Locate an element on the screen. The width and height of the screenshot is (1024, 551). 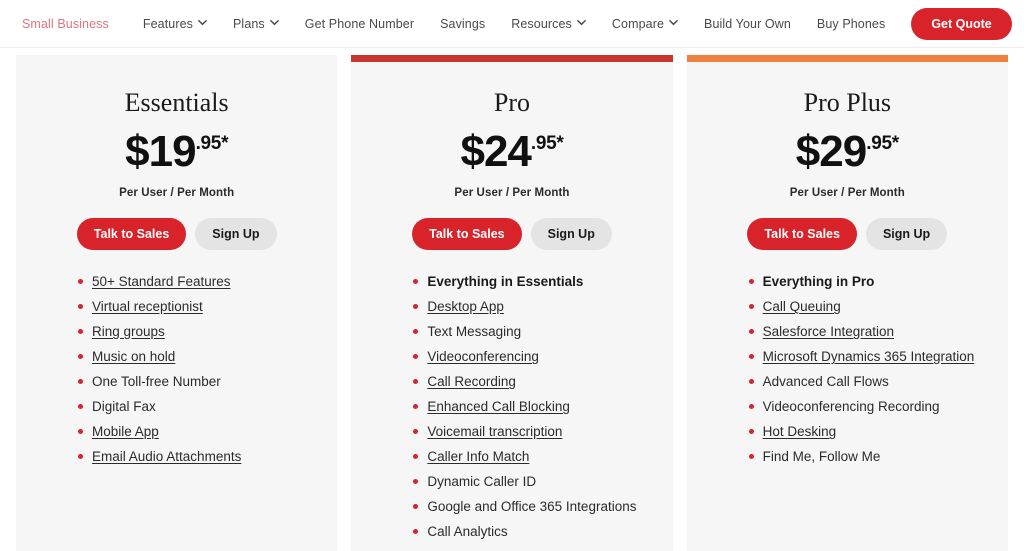
plan-title: Pro Plus is located at coordinates (847, 102).